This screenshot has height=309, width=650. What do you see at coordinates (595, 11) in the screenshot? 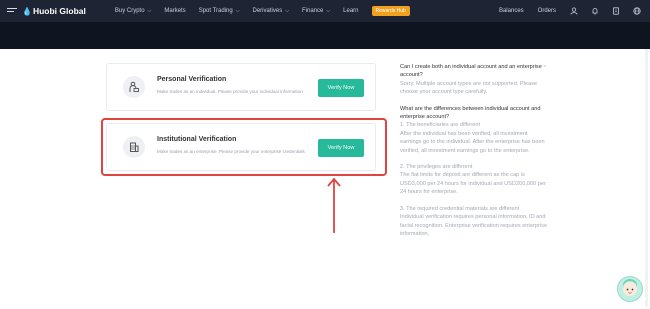
I see `bell-icon` at bounding box center [595, 11].